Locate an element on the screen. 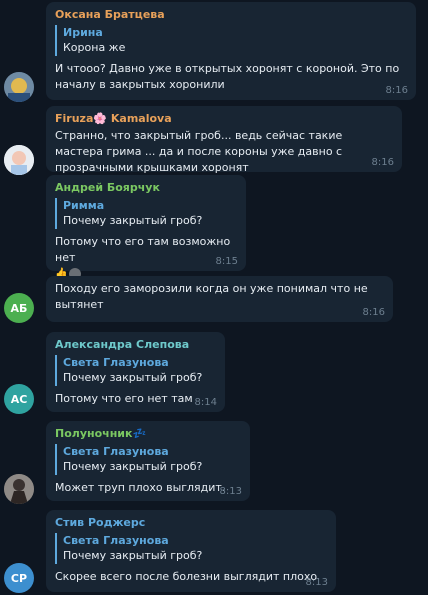  sender-name: Стив Роджерс is located at coordinates (191, 522).